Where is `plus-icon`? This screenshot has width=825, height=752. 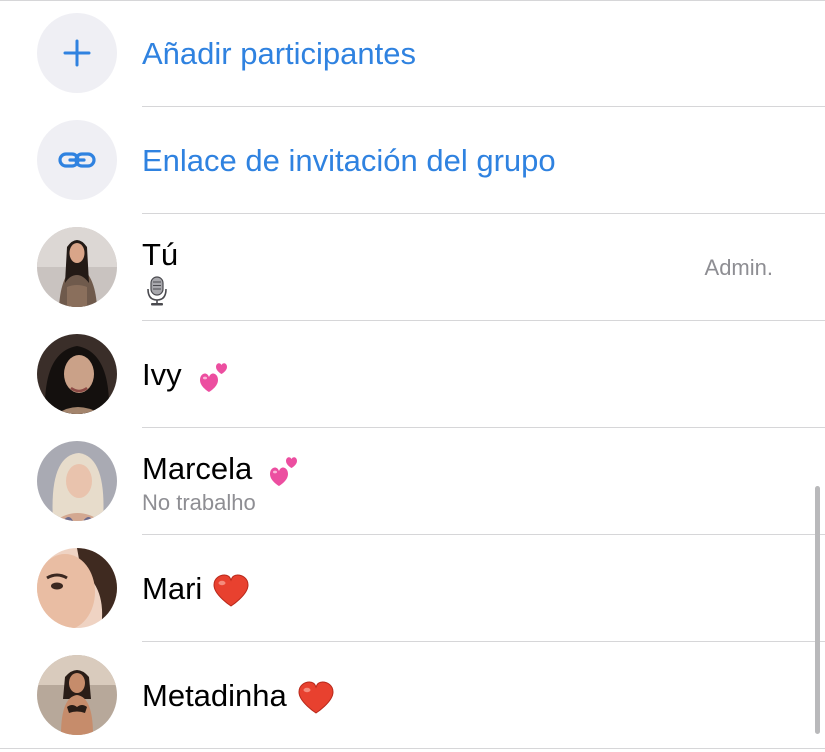
plus-icon is located at coordinates (77, 53).